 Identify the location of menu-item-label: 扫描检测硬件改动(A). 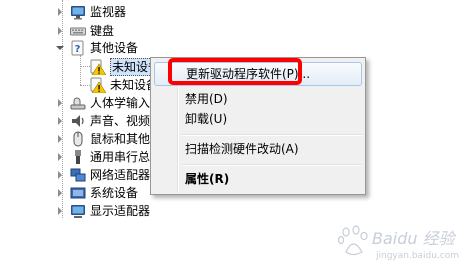
(242, 149).